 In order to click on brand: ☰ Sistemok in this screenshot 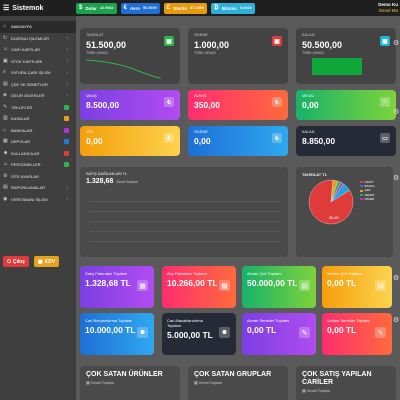, I will do `click(36, 8)`.